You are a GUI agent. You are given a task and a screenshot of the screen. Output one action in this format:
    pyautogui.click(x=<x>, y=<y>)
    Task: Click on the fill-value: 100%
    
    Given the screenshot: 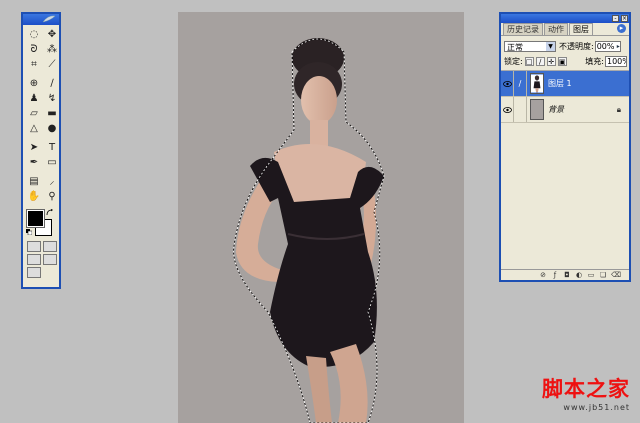 What is the action you would take?
    pyautogui.click(x=616, y=61)
    